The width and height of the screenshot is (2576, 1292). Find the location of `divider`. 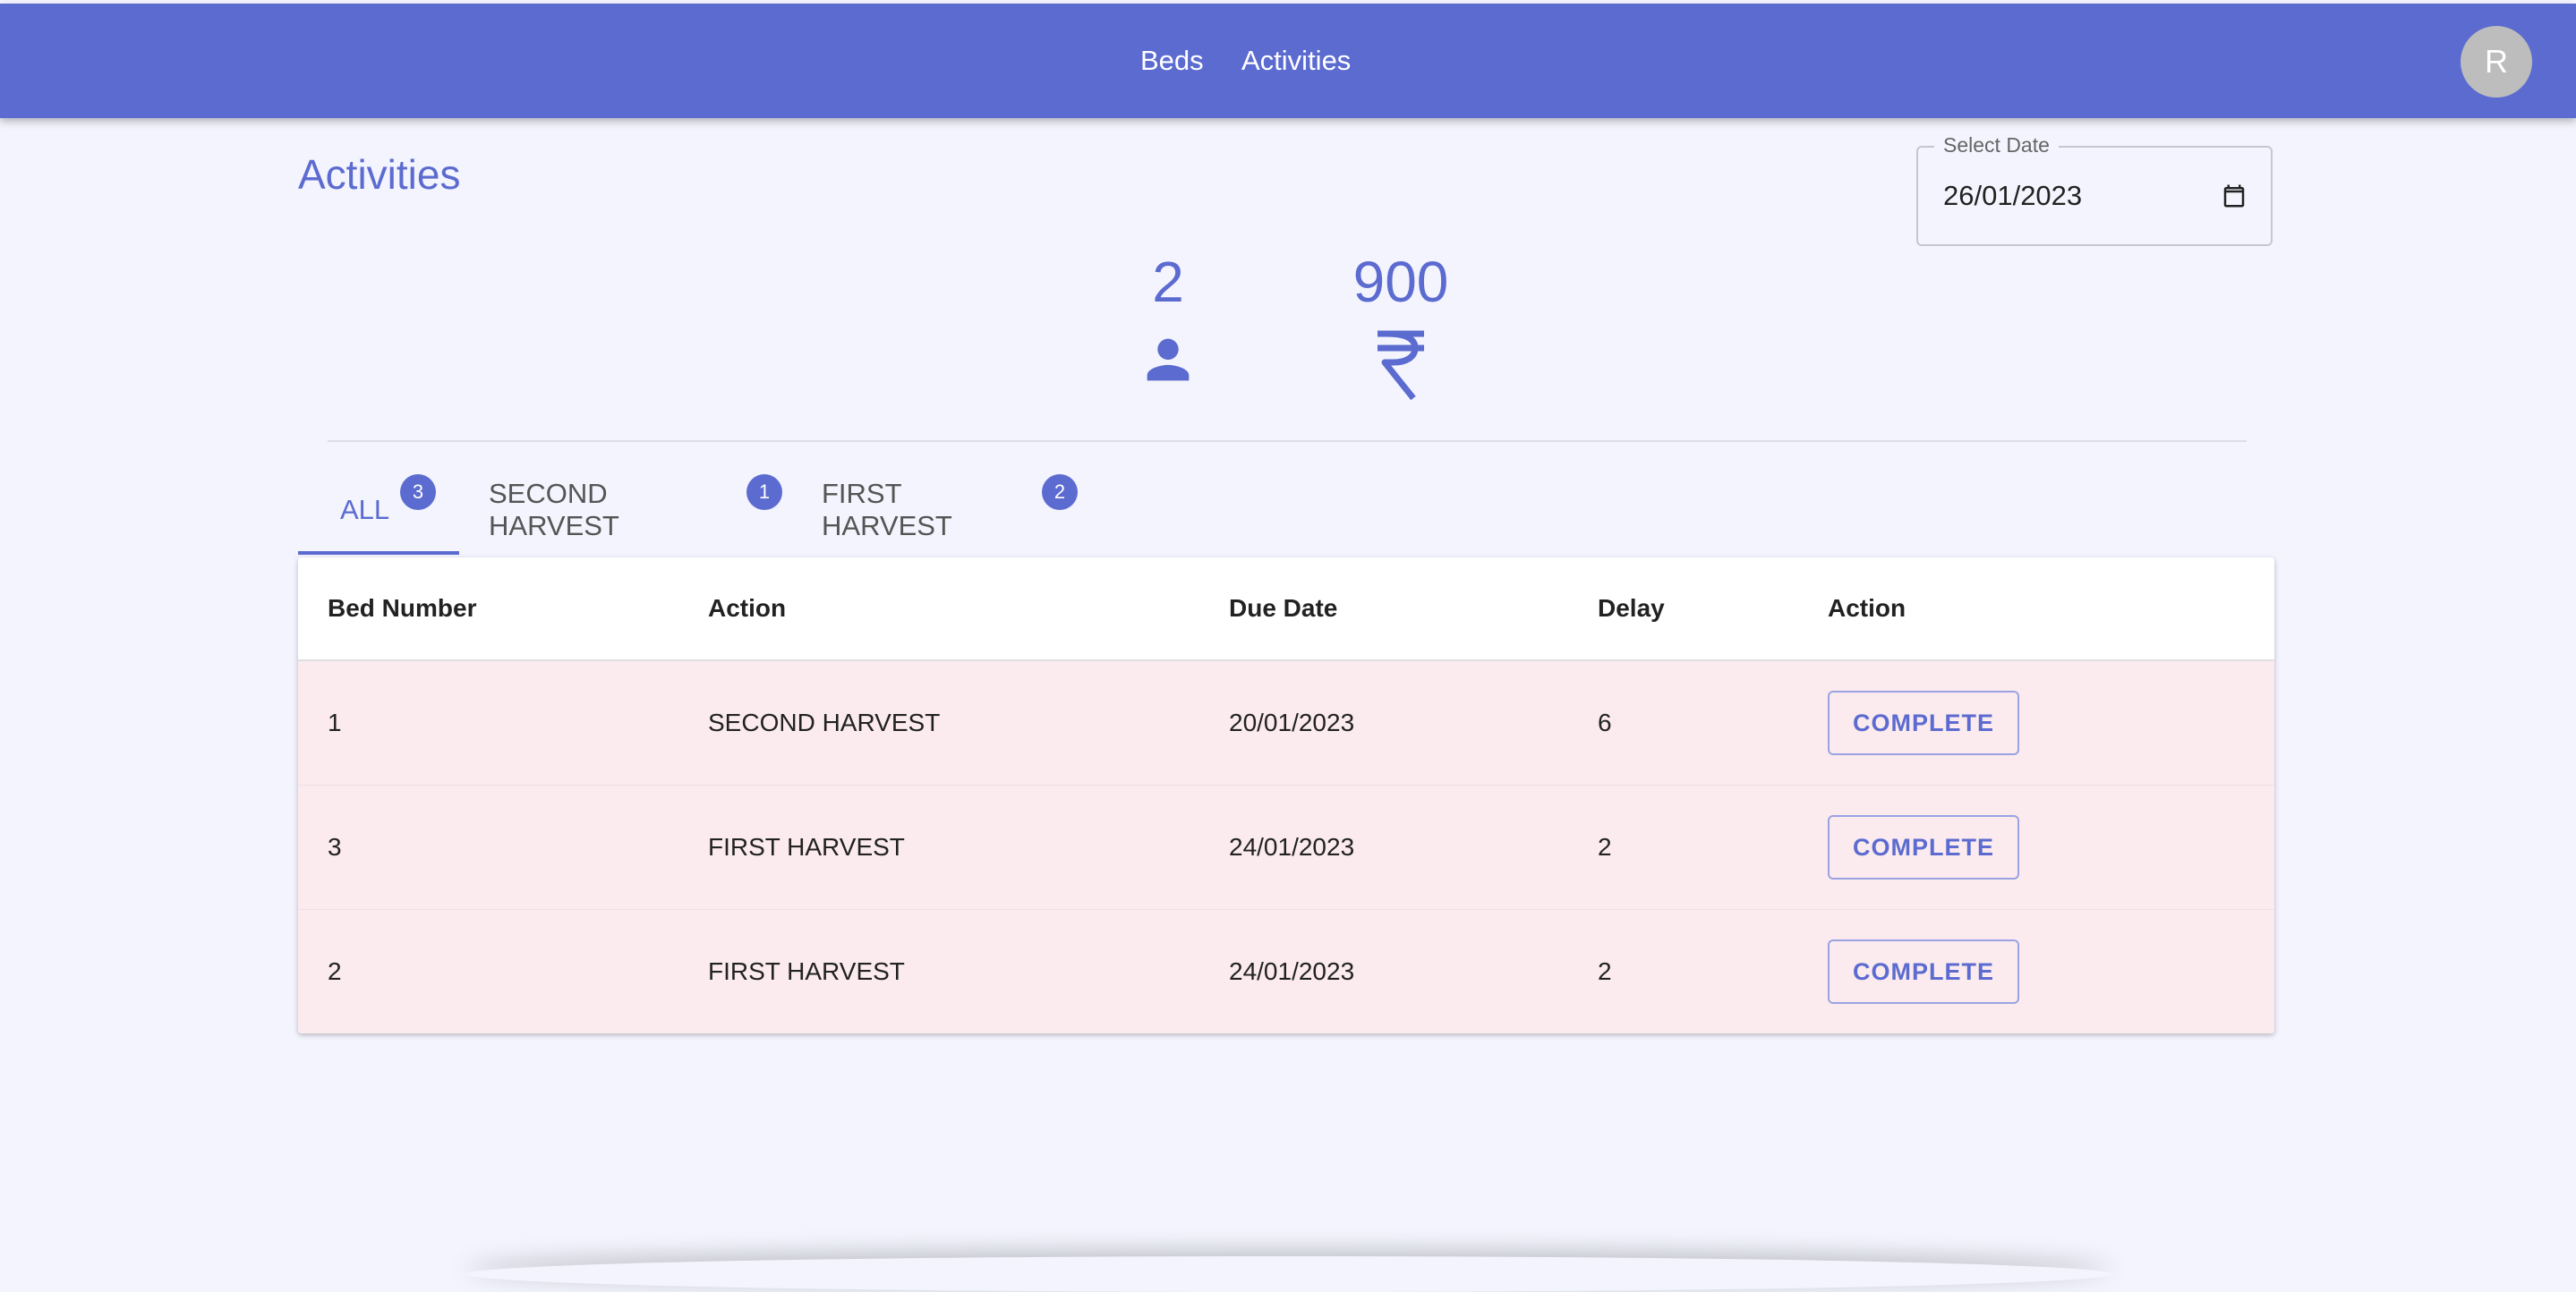

divider is located at coordinates (1287, 441).